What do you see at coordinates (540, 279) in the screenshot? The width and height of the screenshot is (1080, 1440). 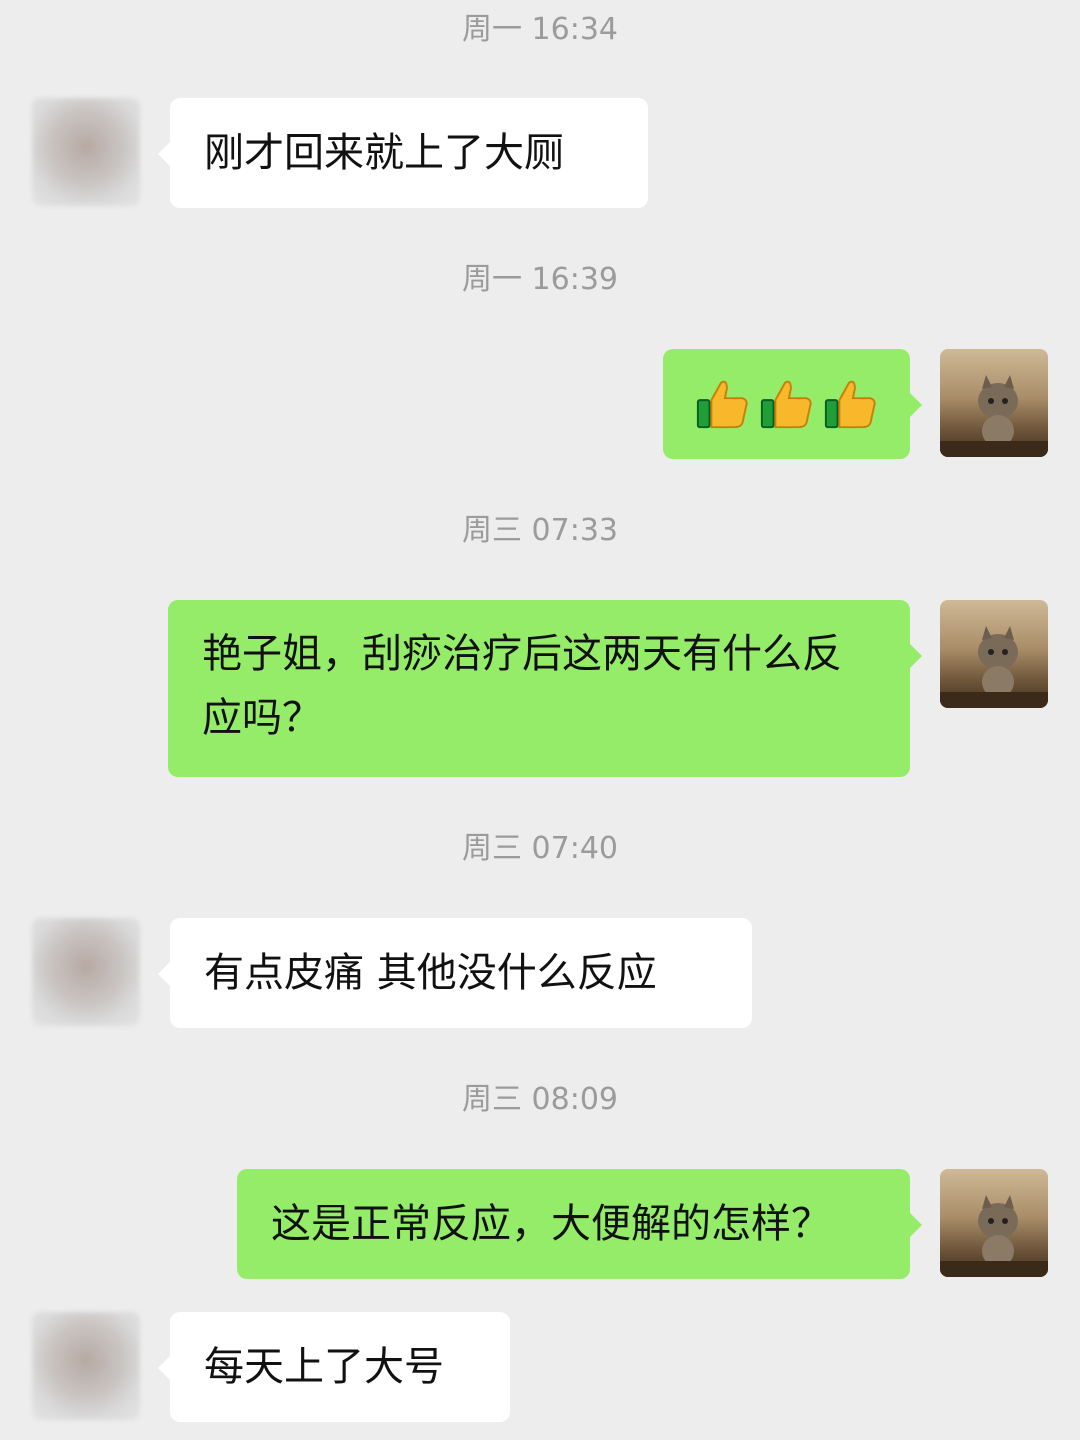 I see `timestamp: 周一 16:39` at bounding box center [540, 279].